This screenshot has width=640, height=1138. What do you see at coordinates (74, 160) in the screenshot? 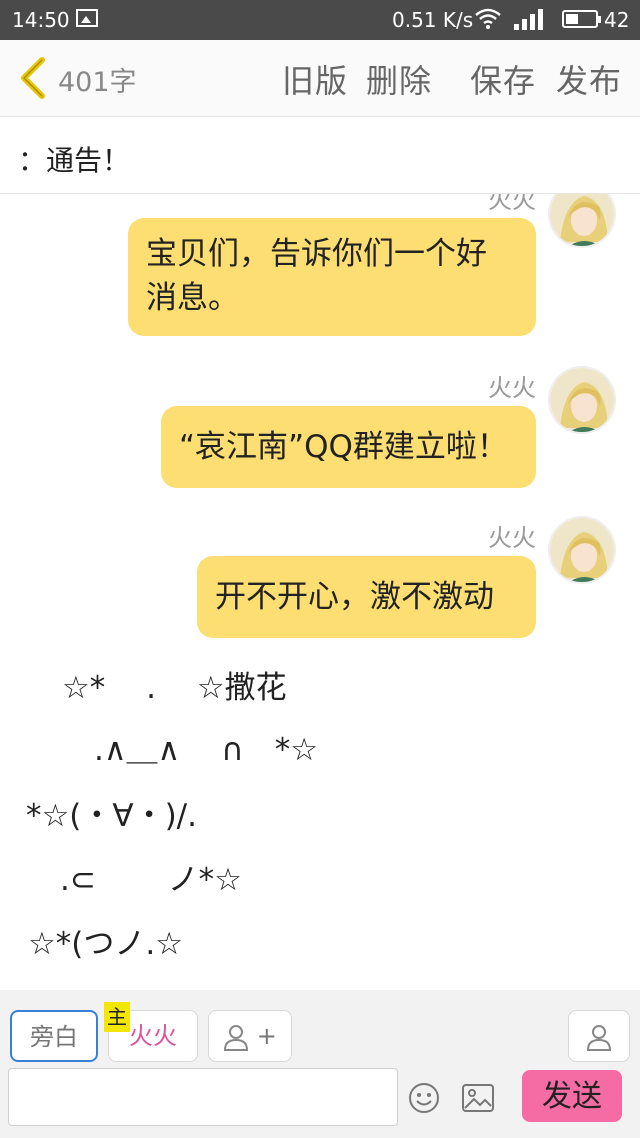
I see `story-title: ：通告！` at bounding box center [74, 160].